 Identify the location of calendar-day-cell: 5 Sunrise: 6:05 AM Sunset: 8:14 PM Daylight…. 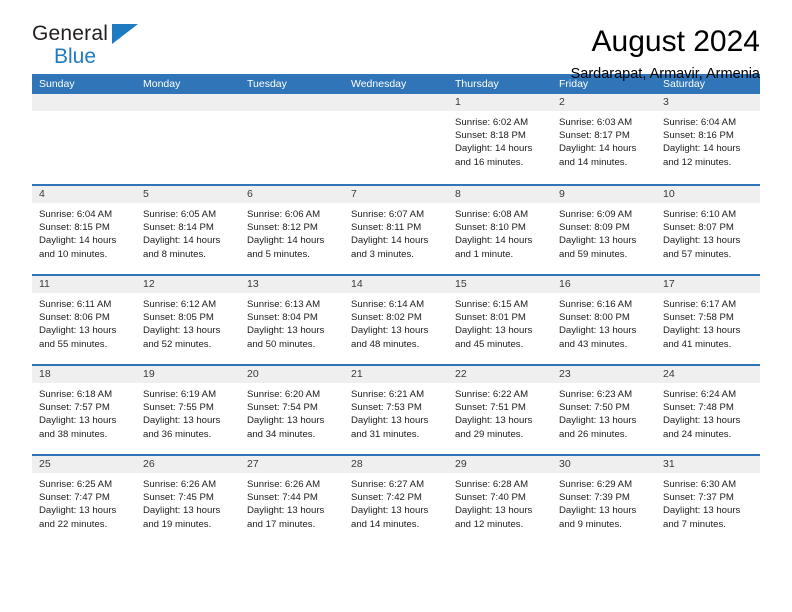
(188, 230).